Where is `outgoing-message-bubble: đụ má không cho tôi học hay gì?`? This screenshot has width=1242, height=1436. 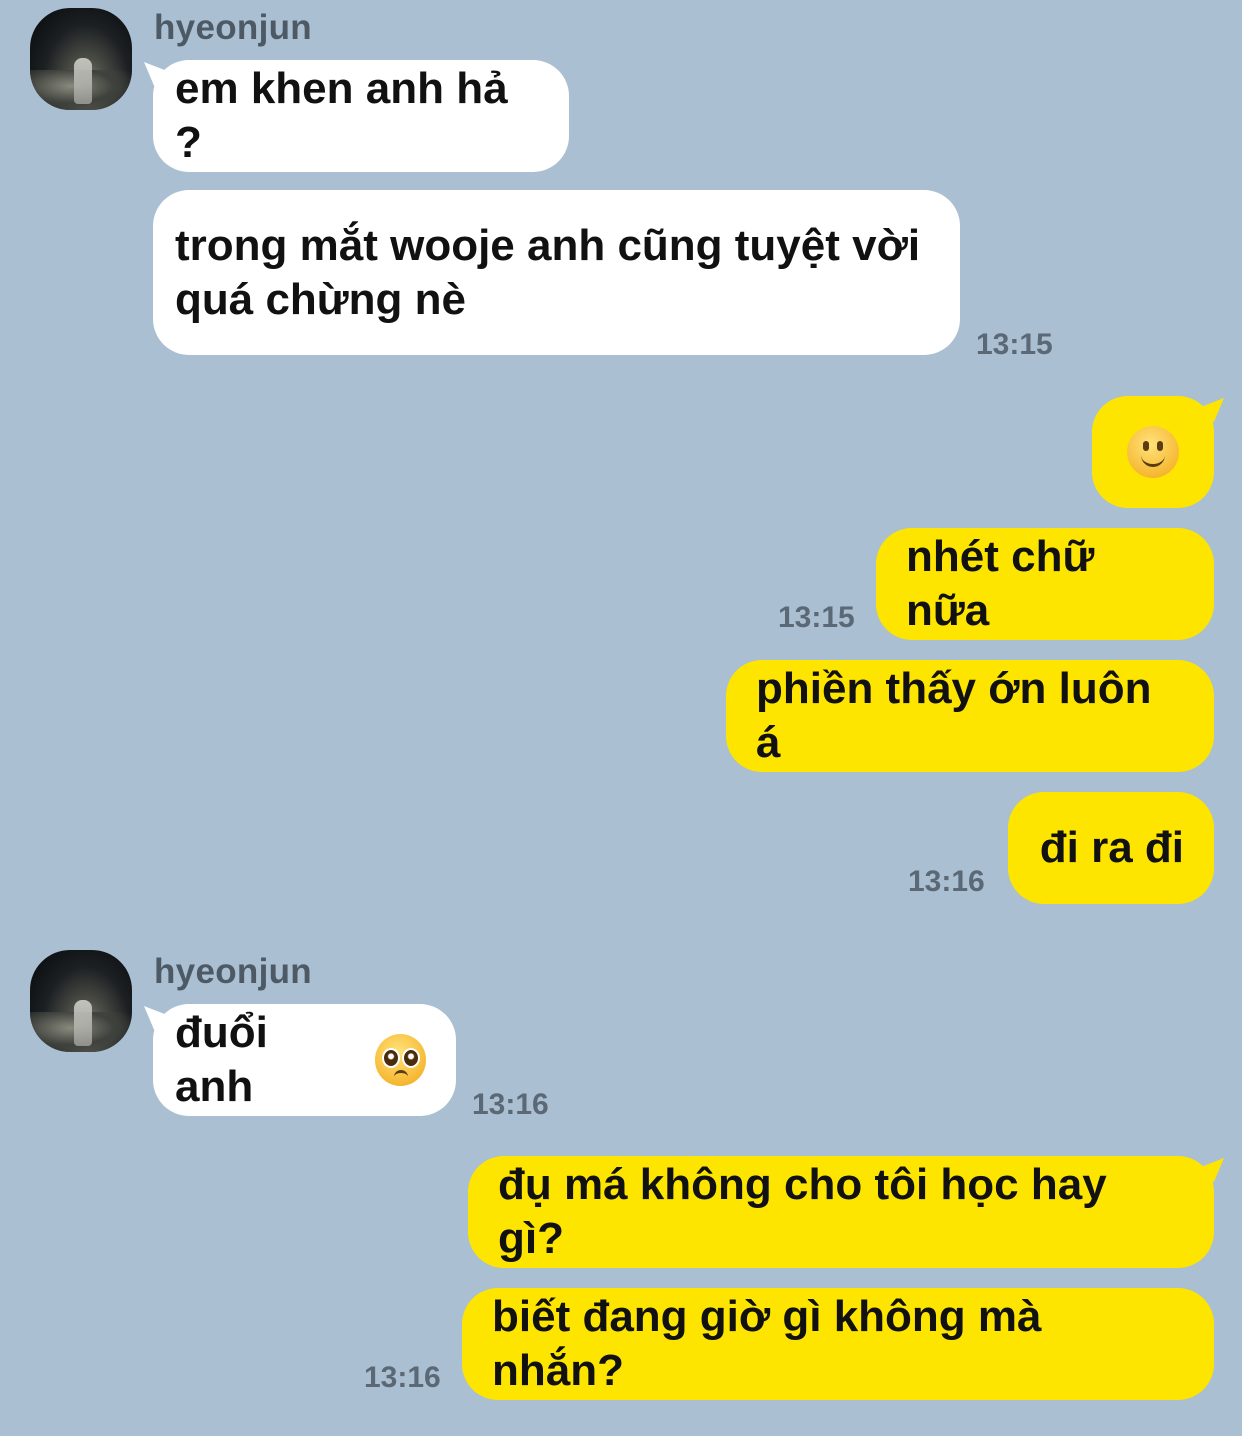
outgoing-message-bubble: đụ má không cho tôi học hay gì? is located at coordinates (841, 1212).